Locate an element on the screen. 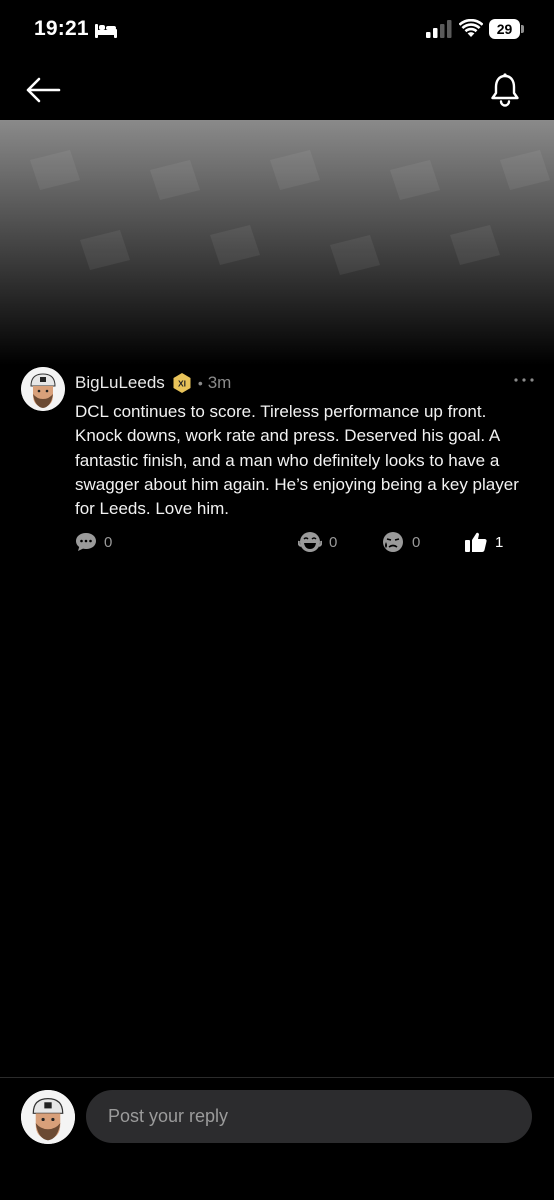 The width and height of the screenshot is (554, 1200). laugh-count: 0 is located at coordinates (333, 542).